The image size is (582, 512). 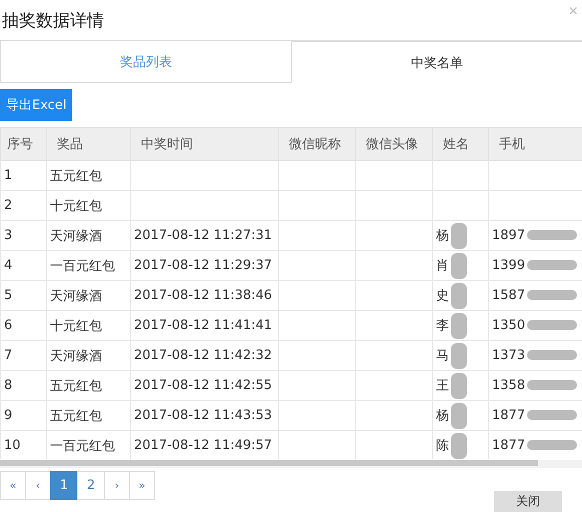 What do you see at coordinates (203, 445) in the screenshot?
I see `table-cell: 2017-08-12 11:49:57` at bounding box center [203, 445].